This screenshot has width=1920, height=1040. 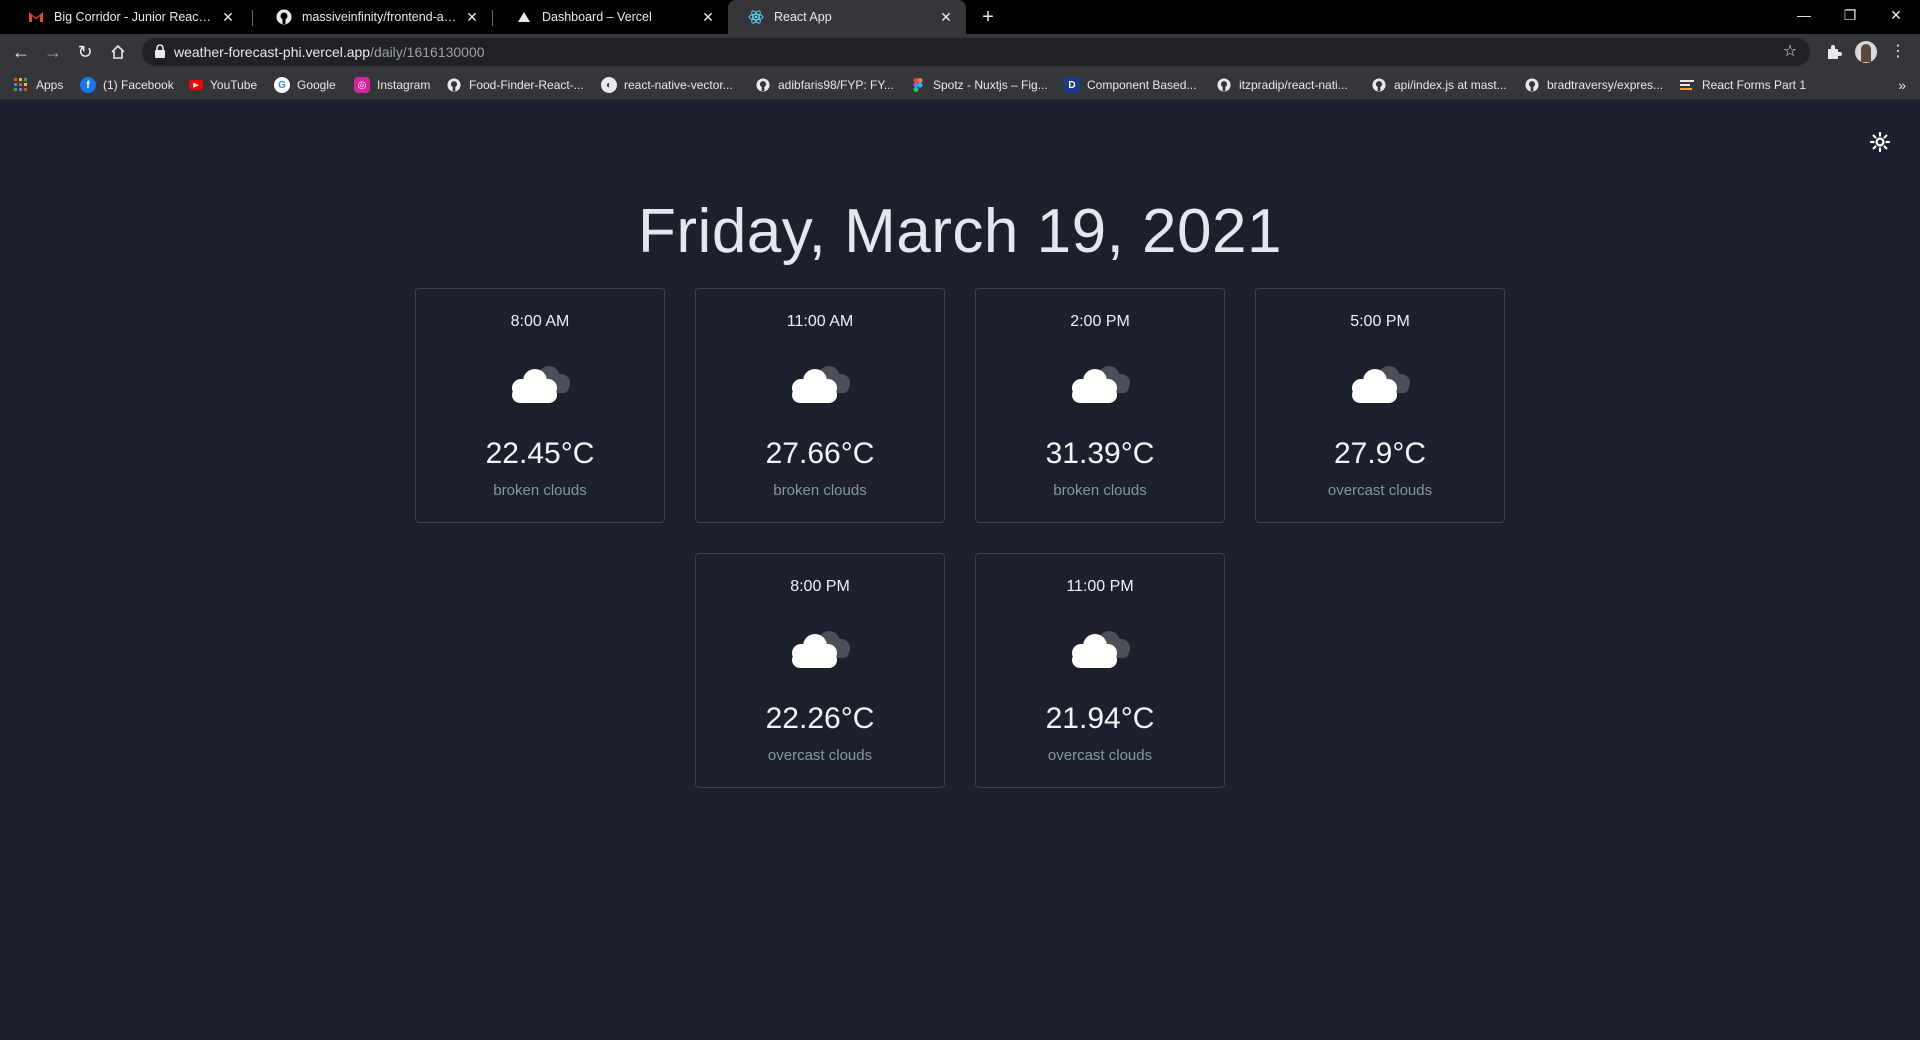 What do you see at coordinates (1902, 85) in the screenshot?
I see `bookmarks-overflow-icon: »` at bounding box center [1902, 85].